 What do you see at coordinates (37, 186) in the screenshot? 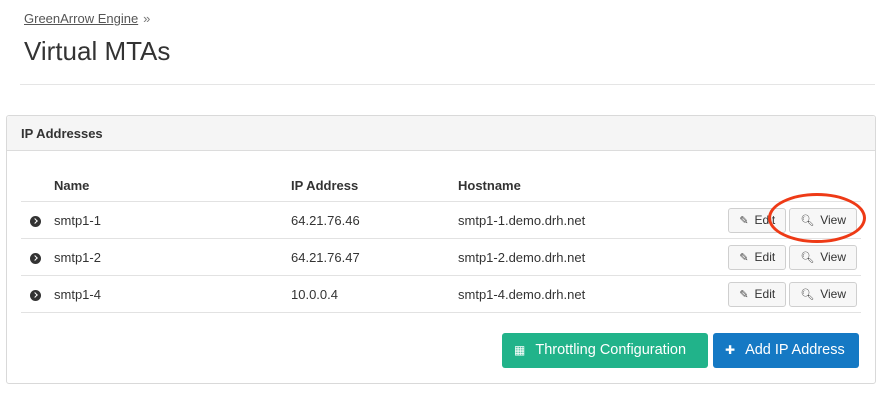
I see `header-expand` at bounding box center [37, 186].